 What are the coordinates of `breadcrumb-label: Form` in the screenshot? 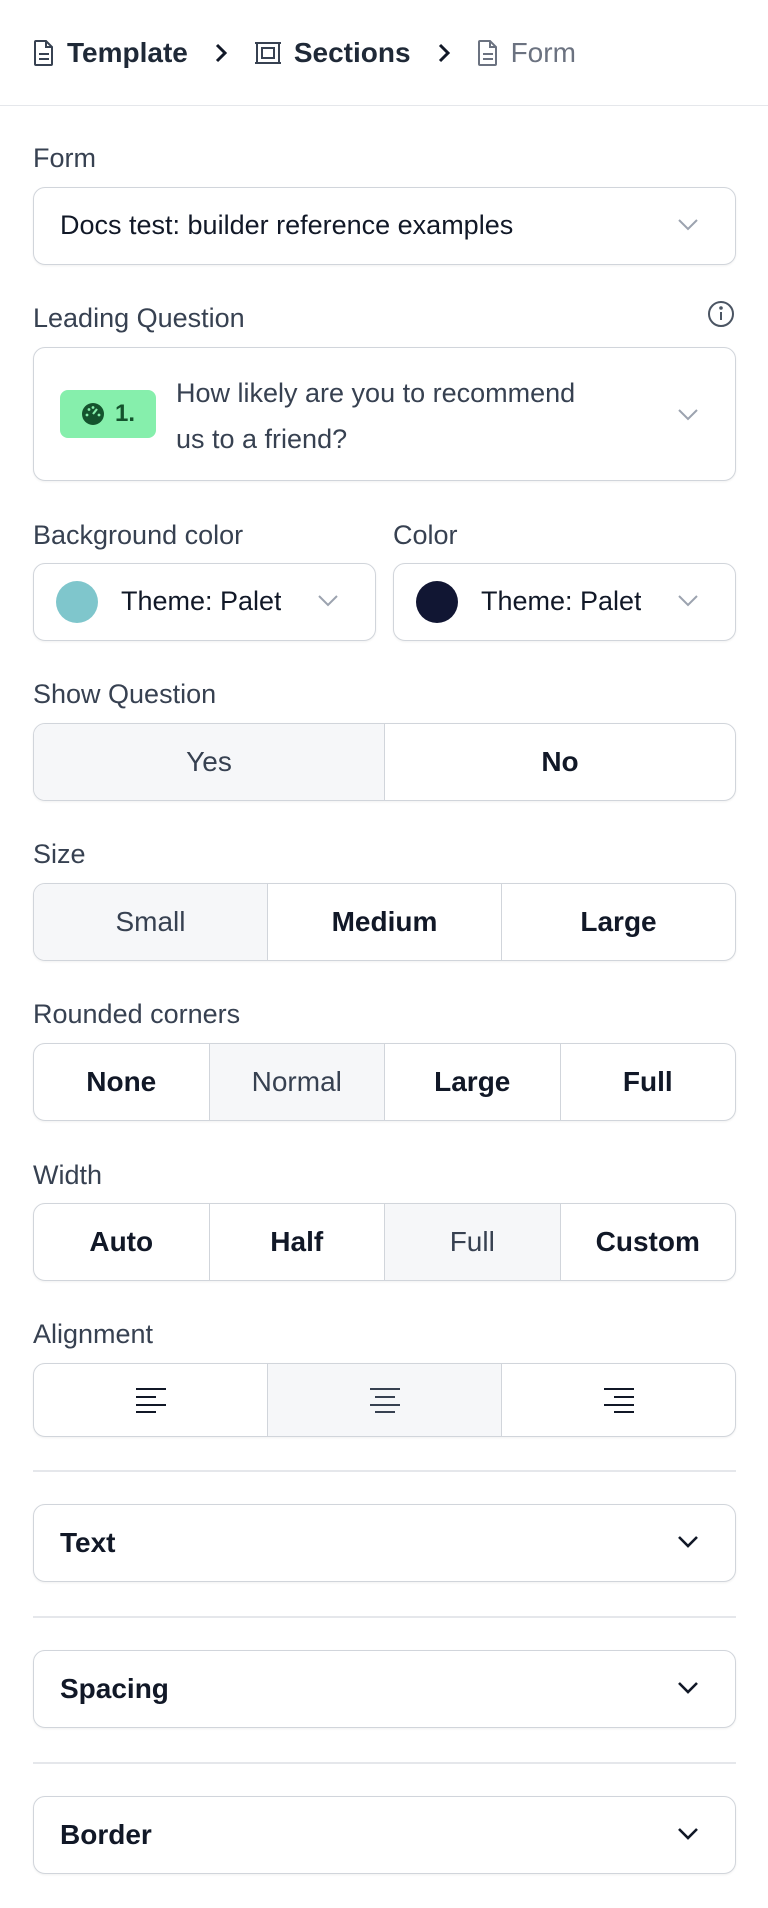 It's located at (543, 52).